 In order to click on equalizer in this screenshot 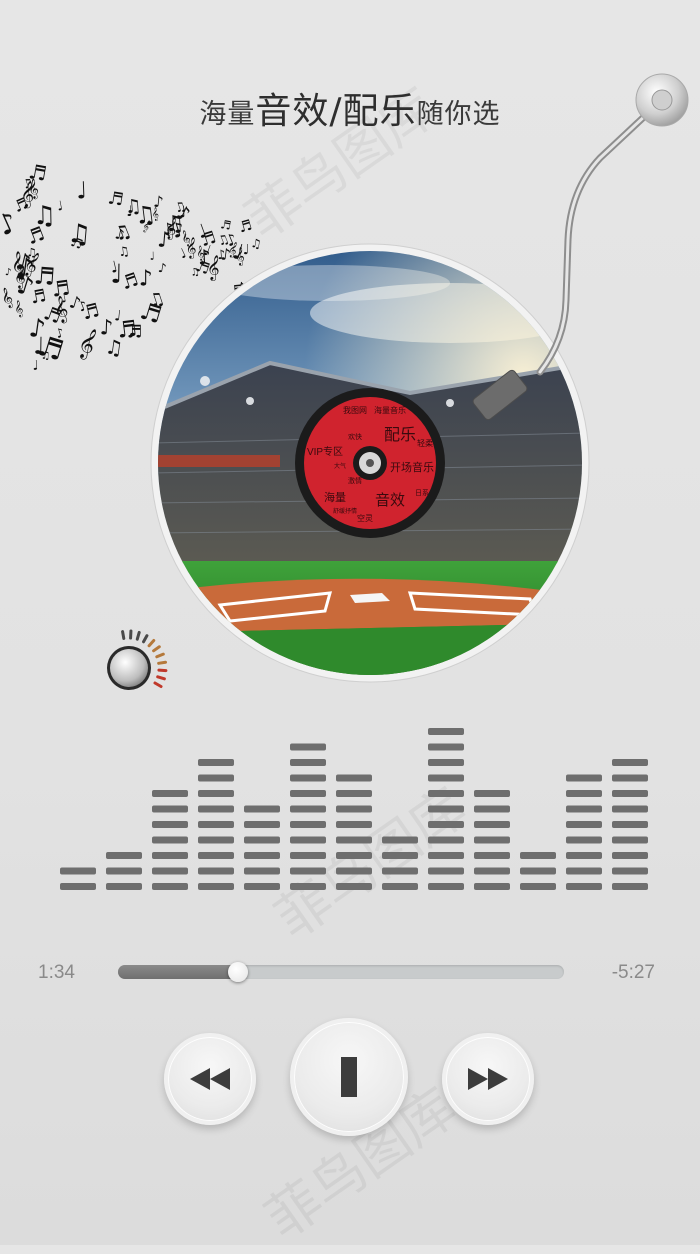, I will do `click(350, 810)`.